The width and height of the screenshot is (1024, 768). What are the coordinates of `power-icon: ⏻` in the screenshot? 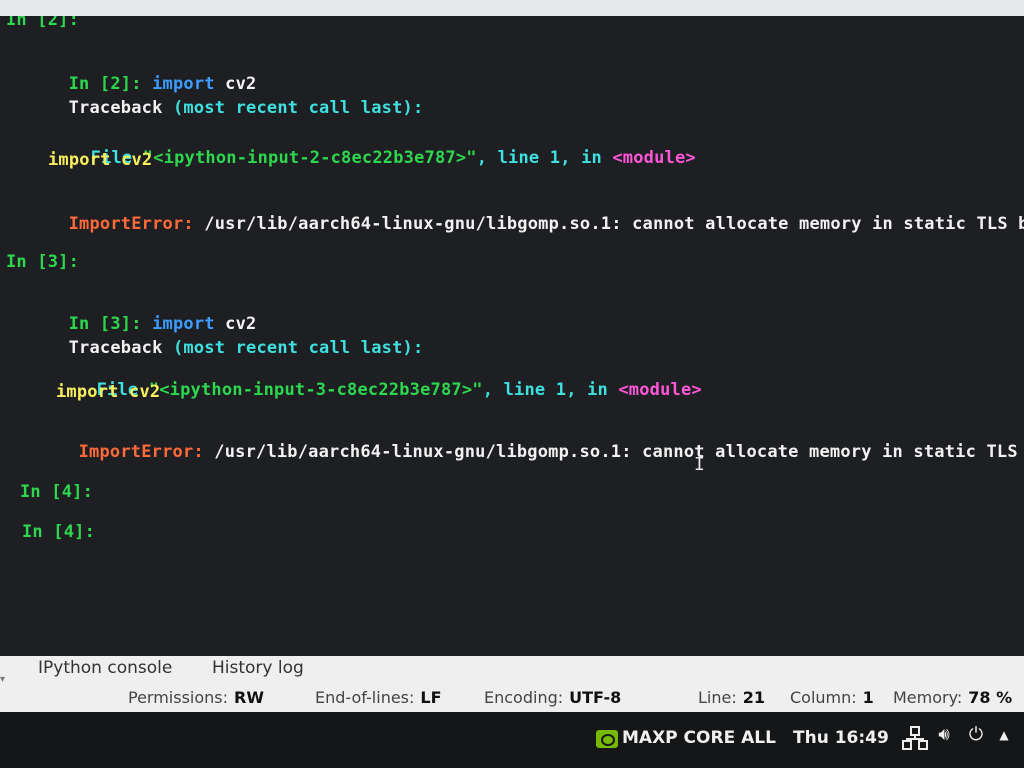 It's located at (976, 737).